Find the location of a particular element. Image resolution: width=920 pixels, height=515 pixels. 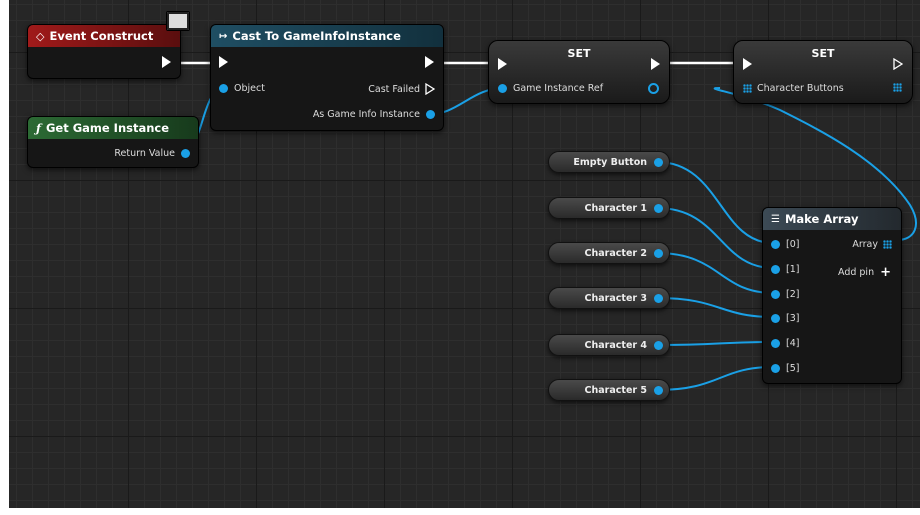

character-4-variable: Character 4 is located at coordinates (609, 345).